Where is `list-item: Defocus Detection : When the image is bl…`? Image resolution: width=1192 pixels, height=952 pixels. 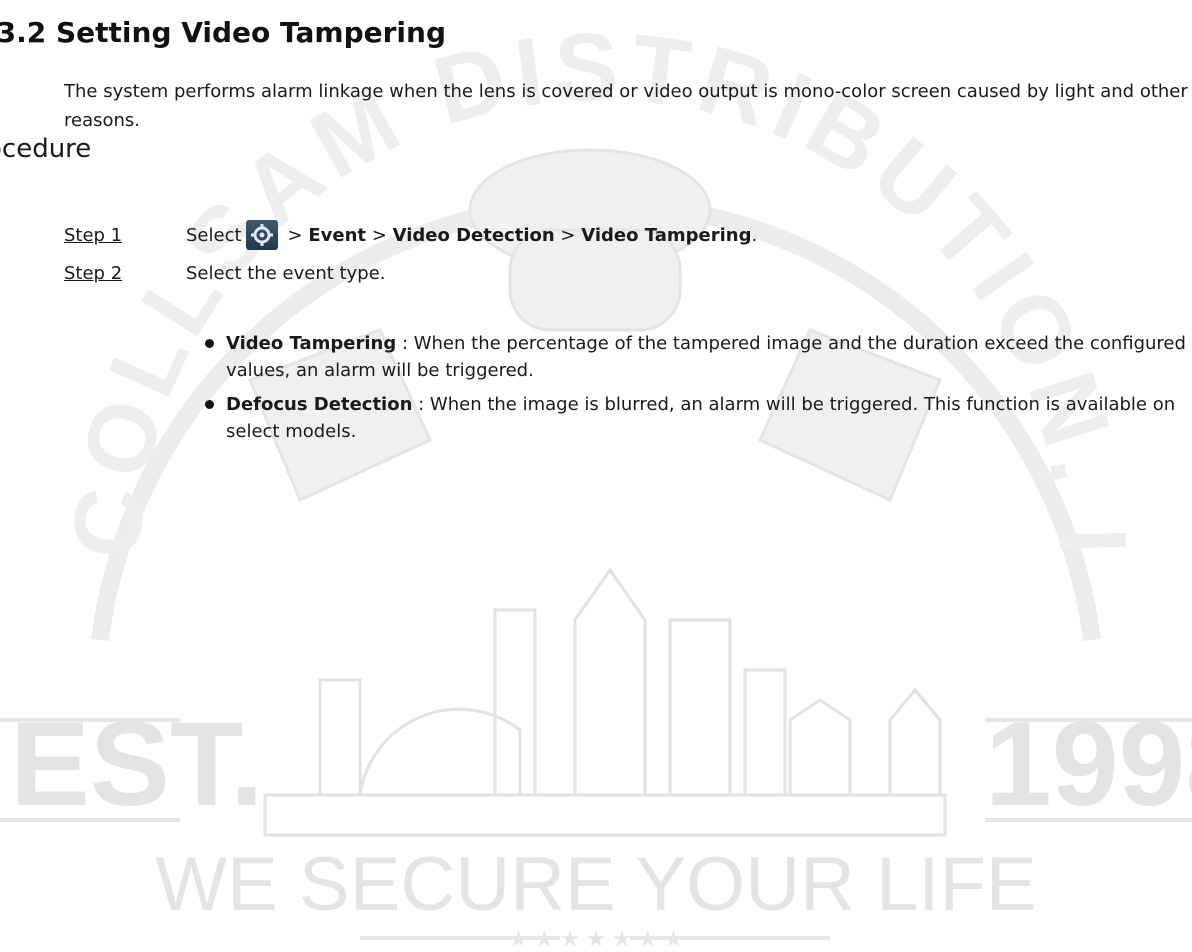
list-item: Defocus Detection : When the image is bl… is located at coordinates (698, 418).